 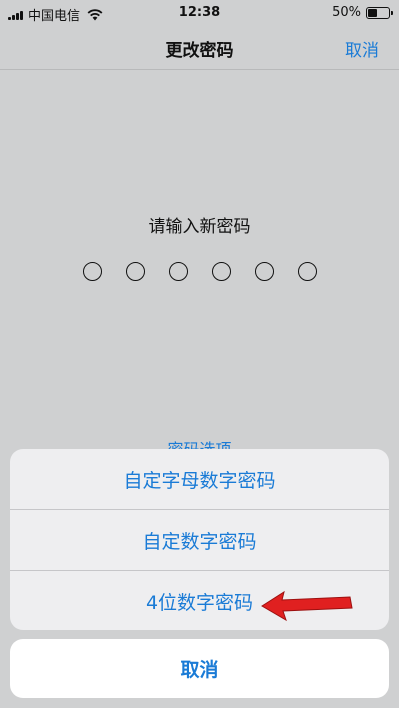 What do you see at coordinates (199, 540) in the screenshot?
I see `option-custom-numeric: 自定数字密码` at bounding box center [199, 540].